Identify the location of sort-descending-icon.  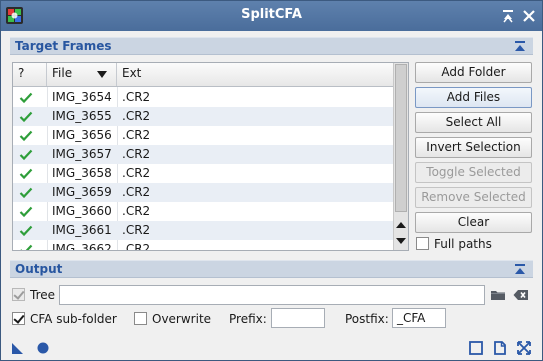
(102, 74).